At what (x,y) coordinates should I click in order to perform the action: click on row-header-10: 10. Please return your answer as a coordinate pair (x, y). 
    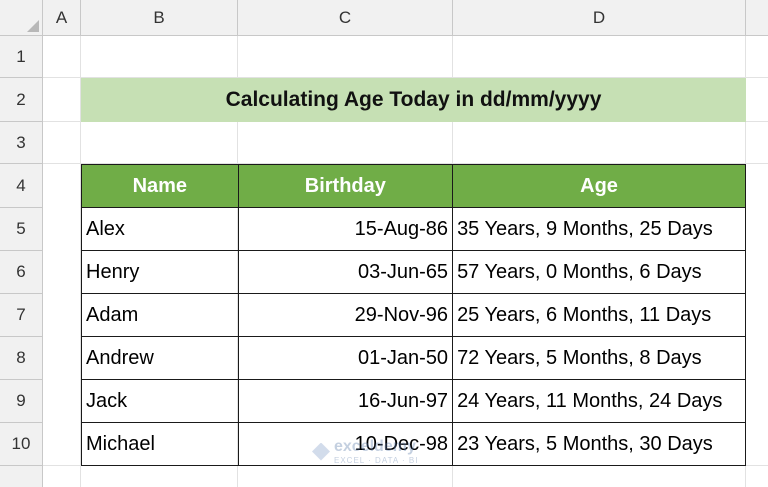
    Looking at the image, I should click on (21, 444).